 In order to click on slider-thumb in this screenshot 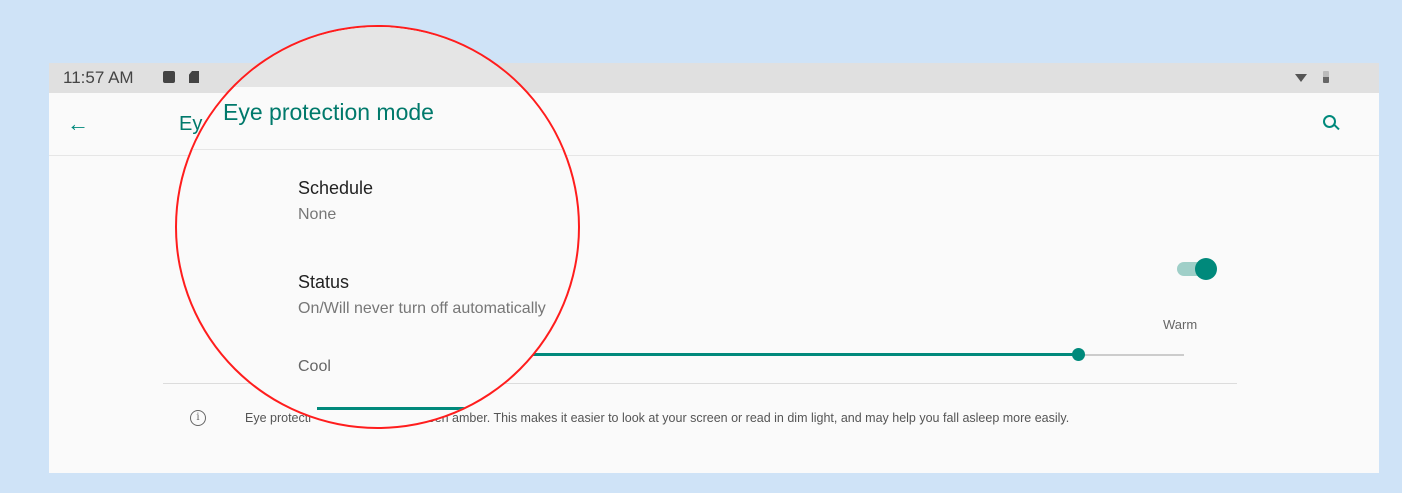, I will do `click(1078, 354)`.